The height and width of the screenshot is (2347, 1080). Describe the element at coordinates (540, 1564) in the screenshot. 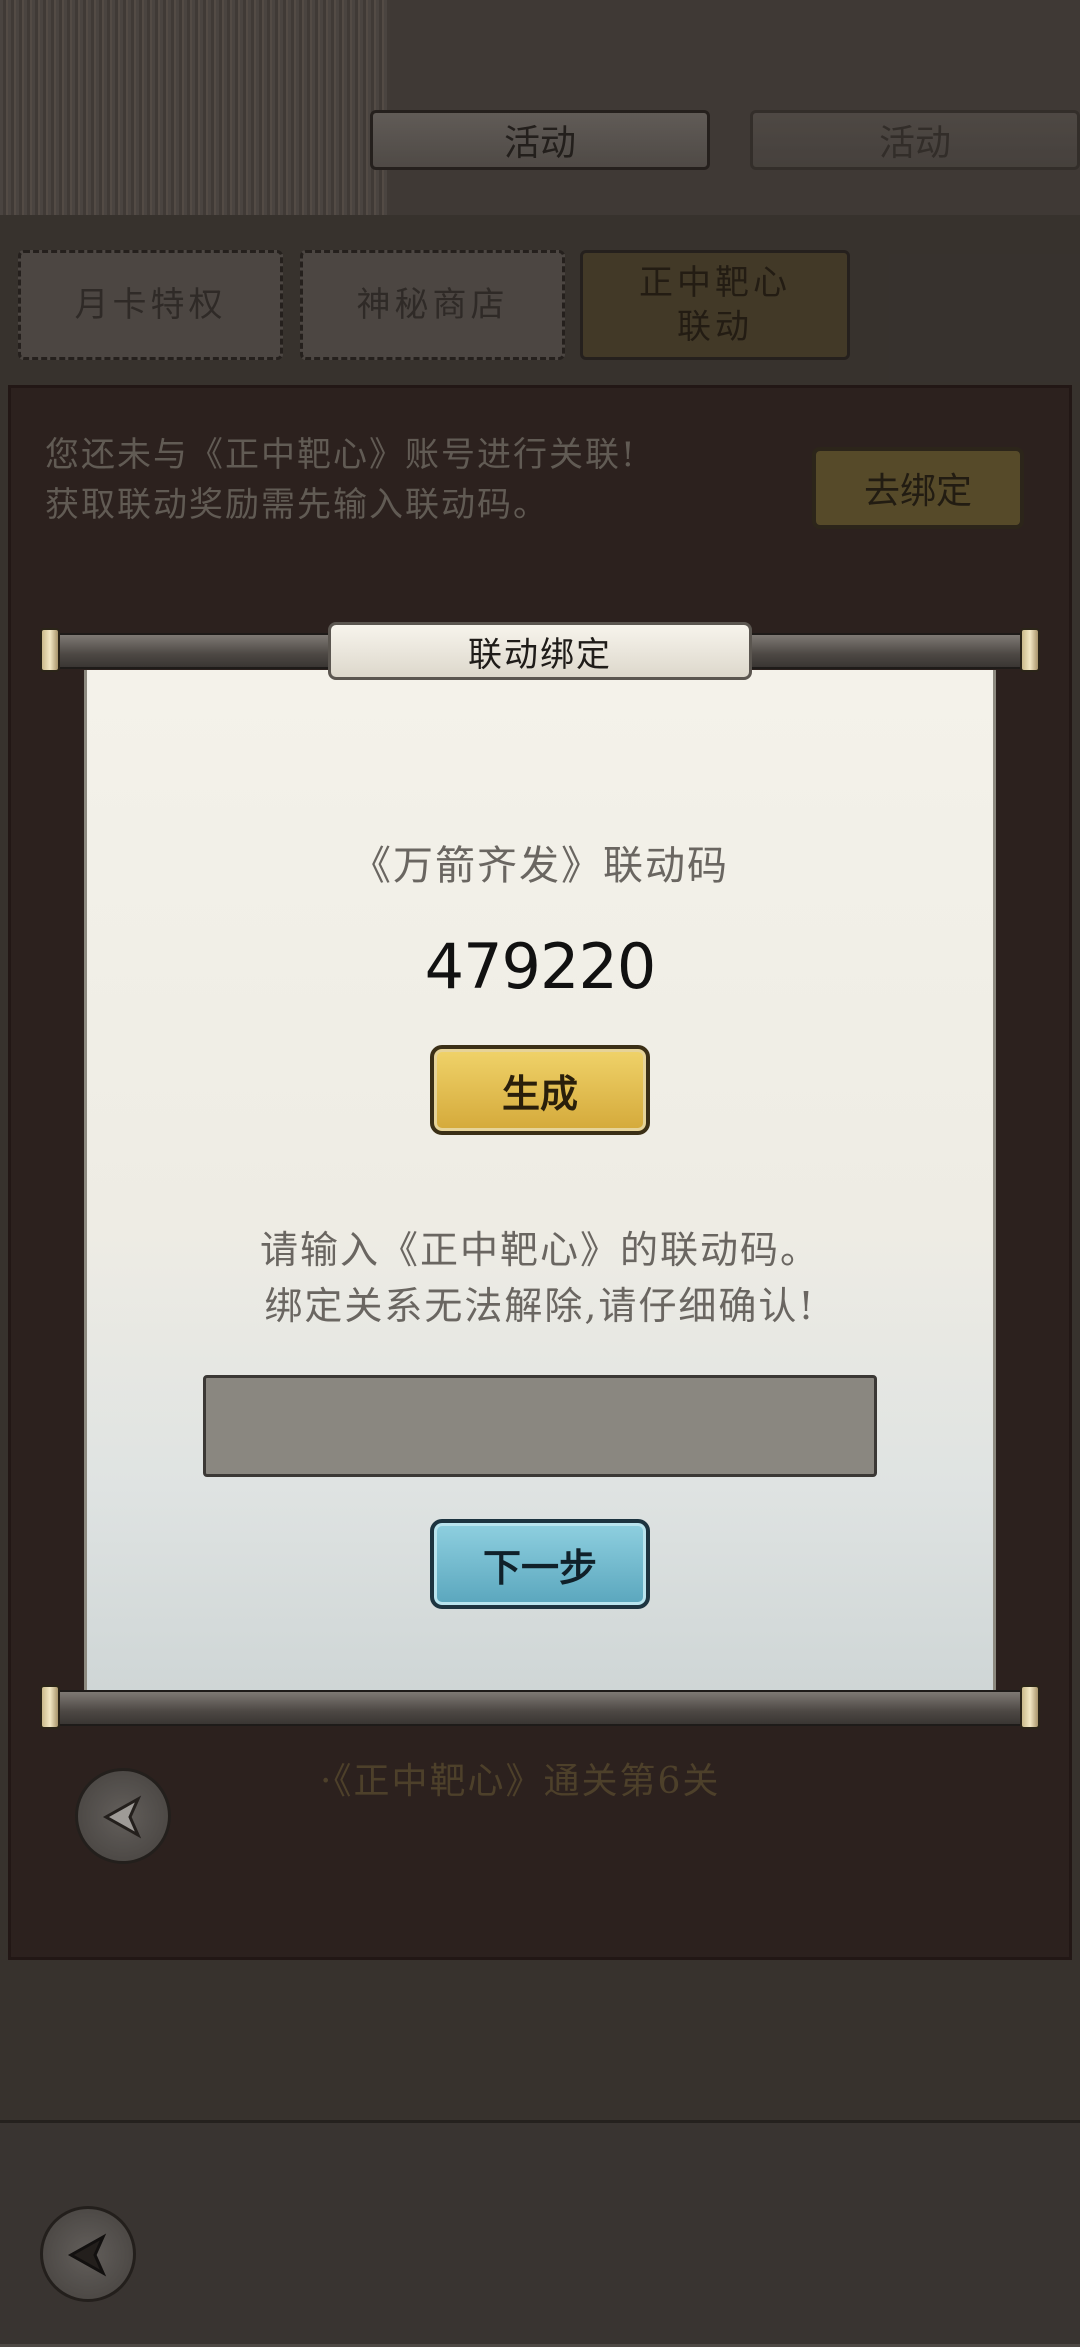

I see `next-step-button: 下一步` at that location.